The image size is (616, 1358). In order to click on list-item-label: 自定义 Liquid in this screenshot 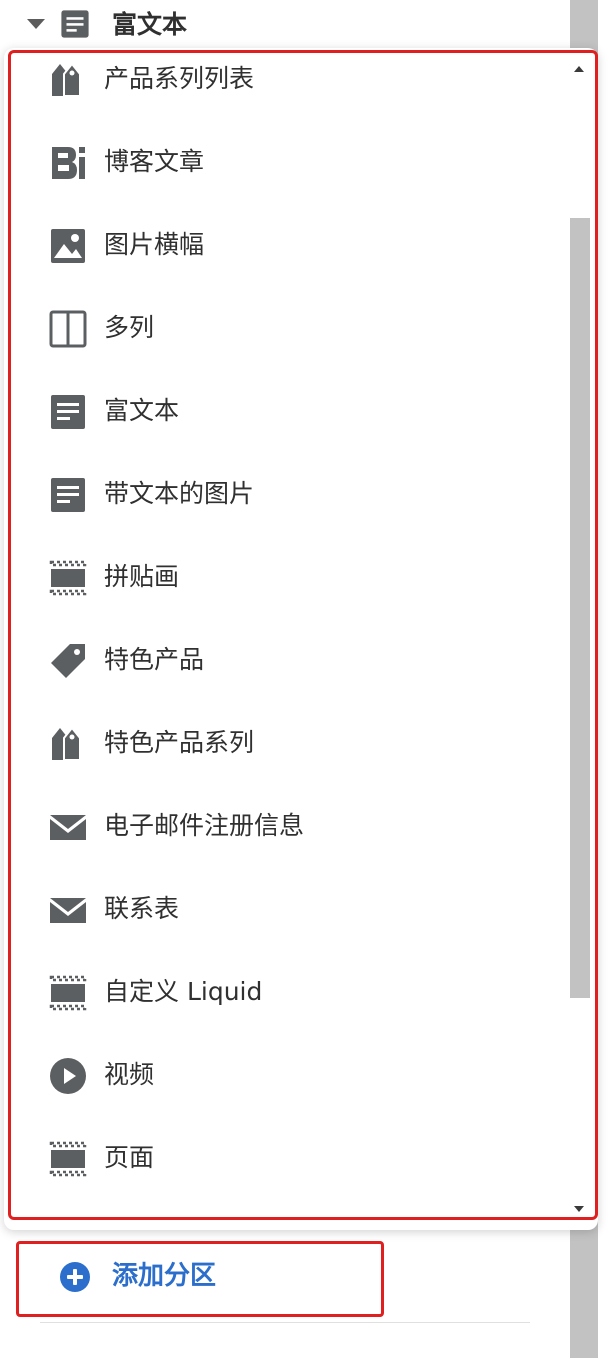, I will do `click(183, 991)`.